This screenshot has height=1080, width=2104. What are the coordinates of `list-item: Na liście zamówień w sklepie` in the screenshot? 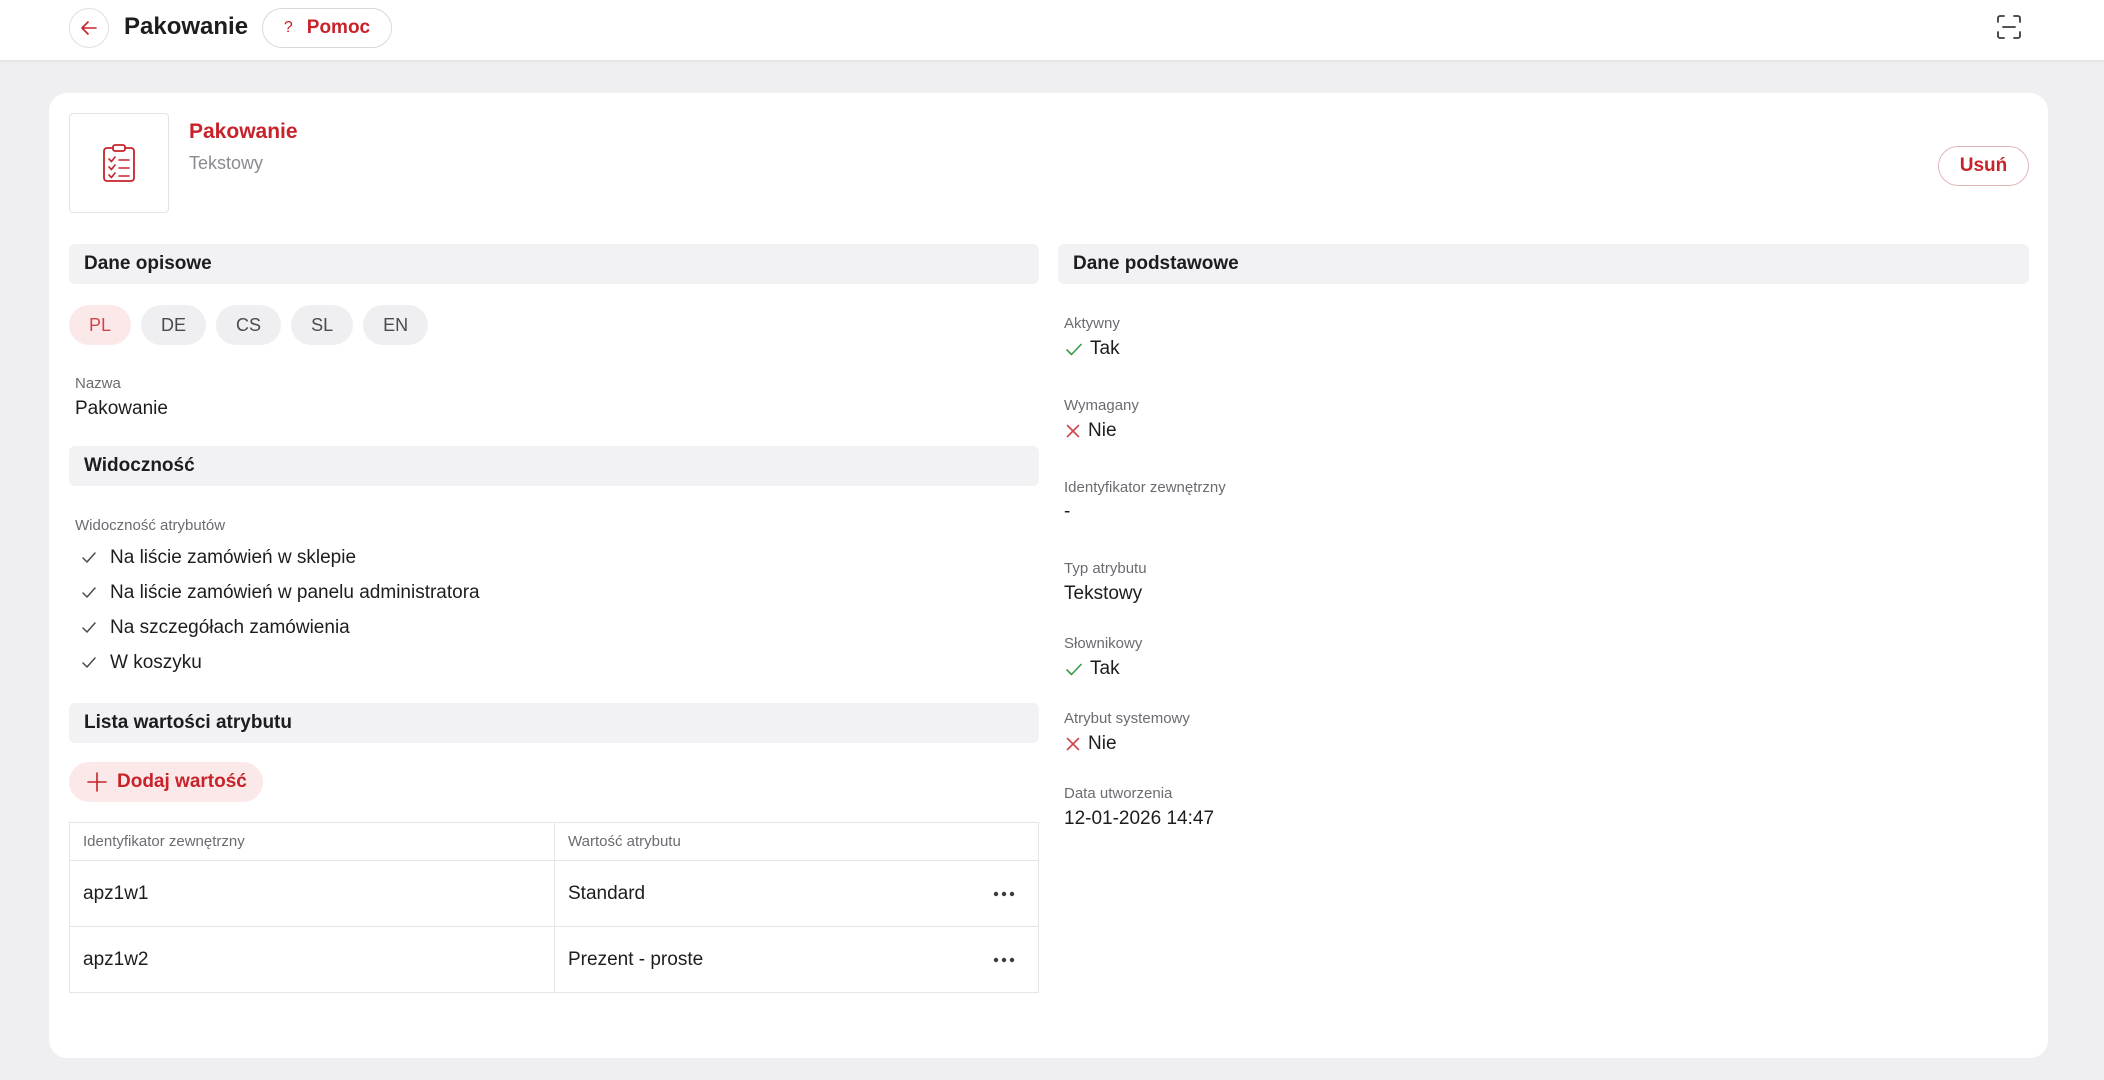 It's located at (281, 557).